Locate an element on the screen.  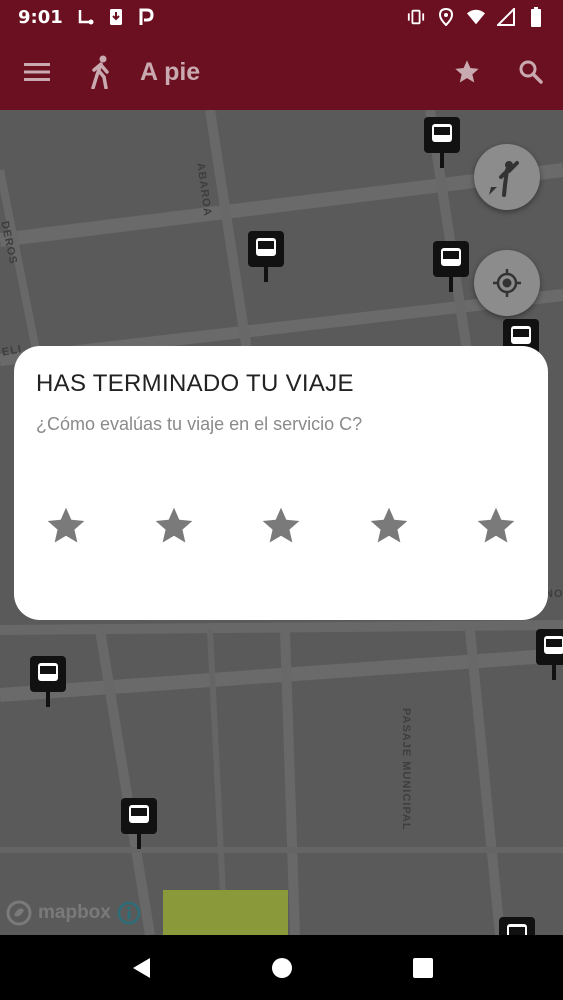
scooter-notification-icon is located at coordinates (86, 17).